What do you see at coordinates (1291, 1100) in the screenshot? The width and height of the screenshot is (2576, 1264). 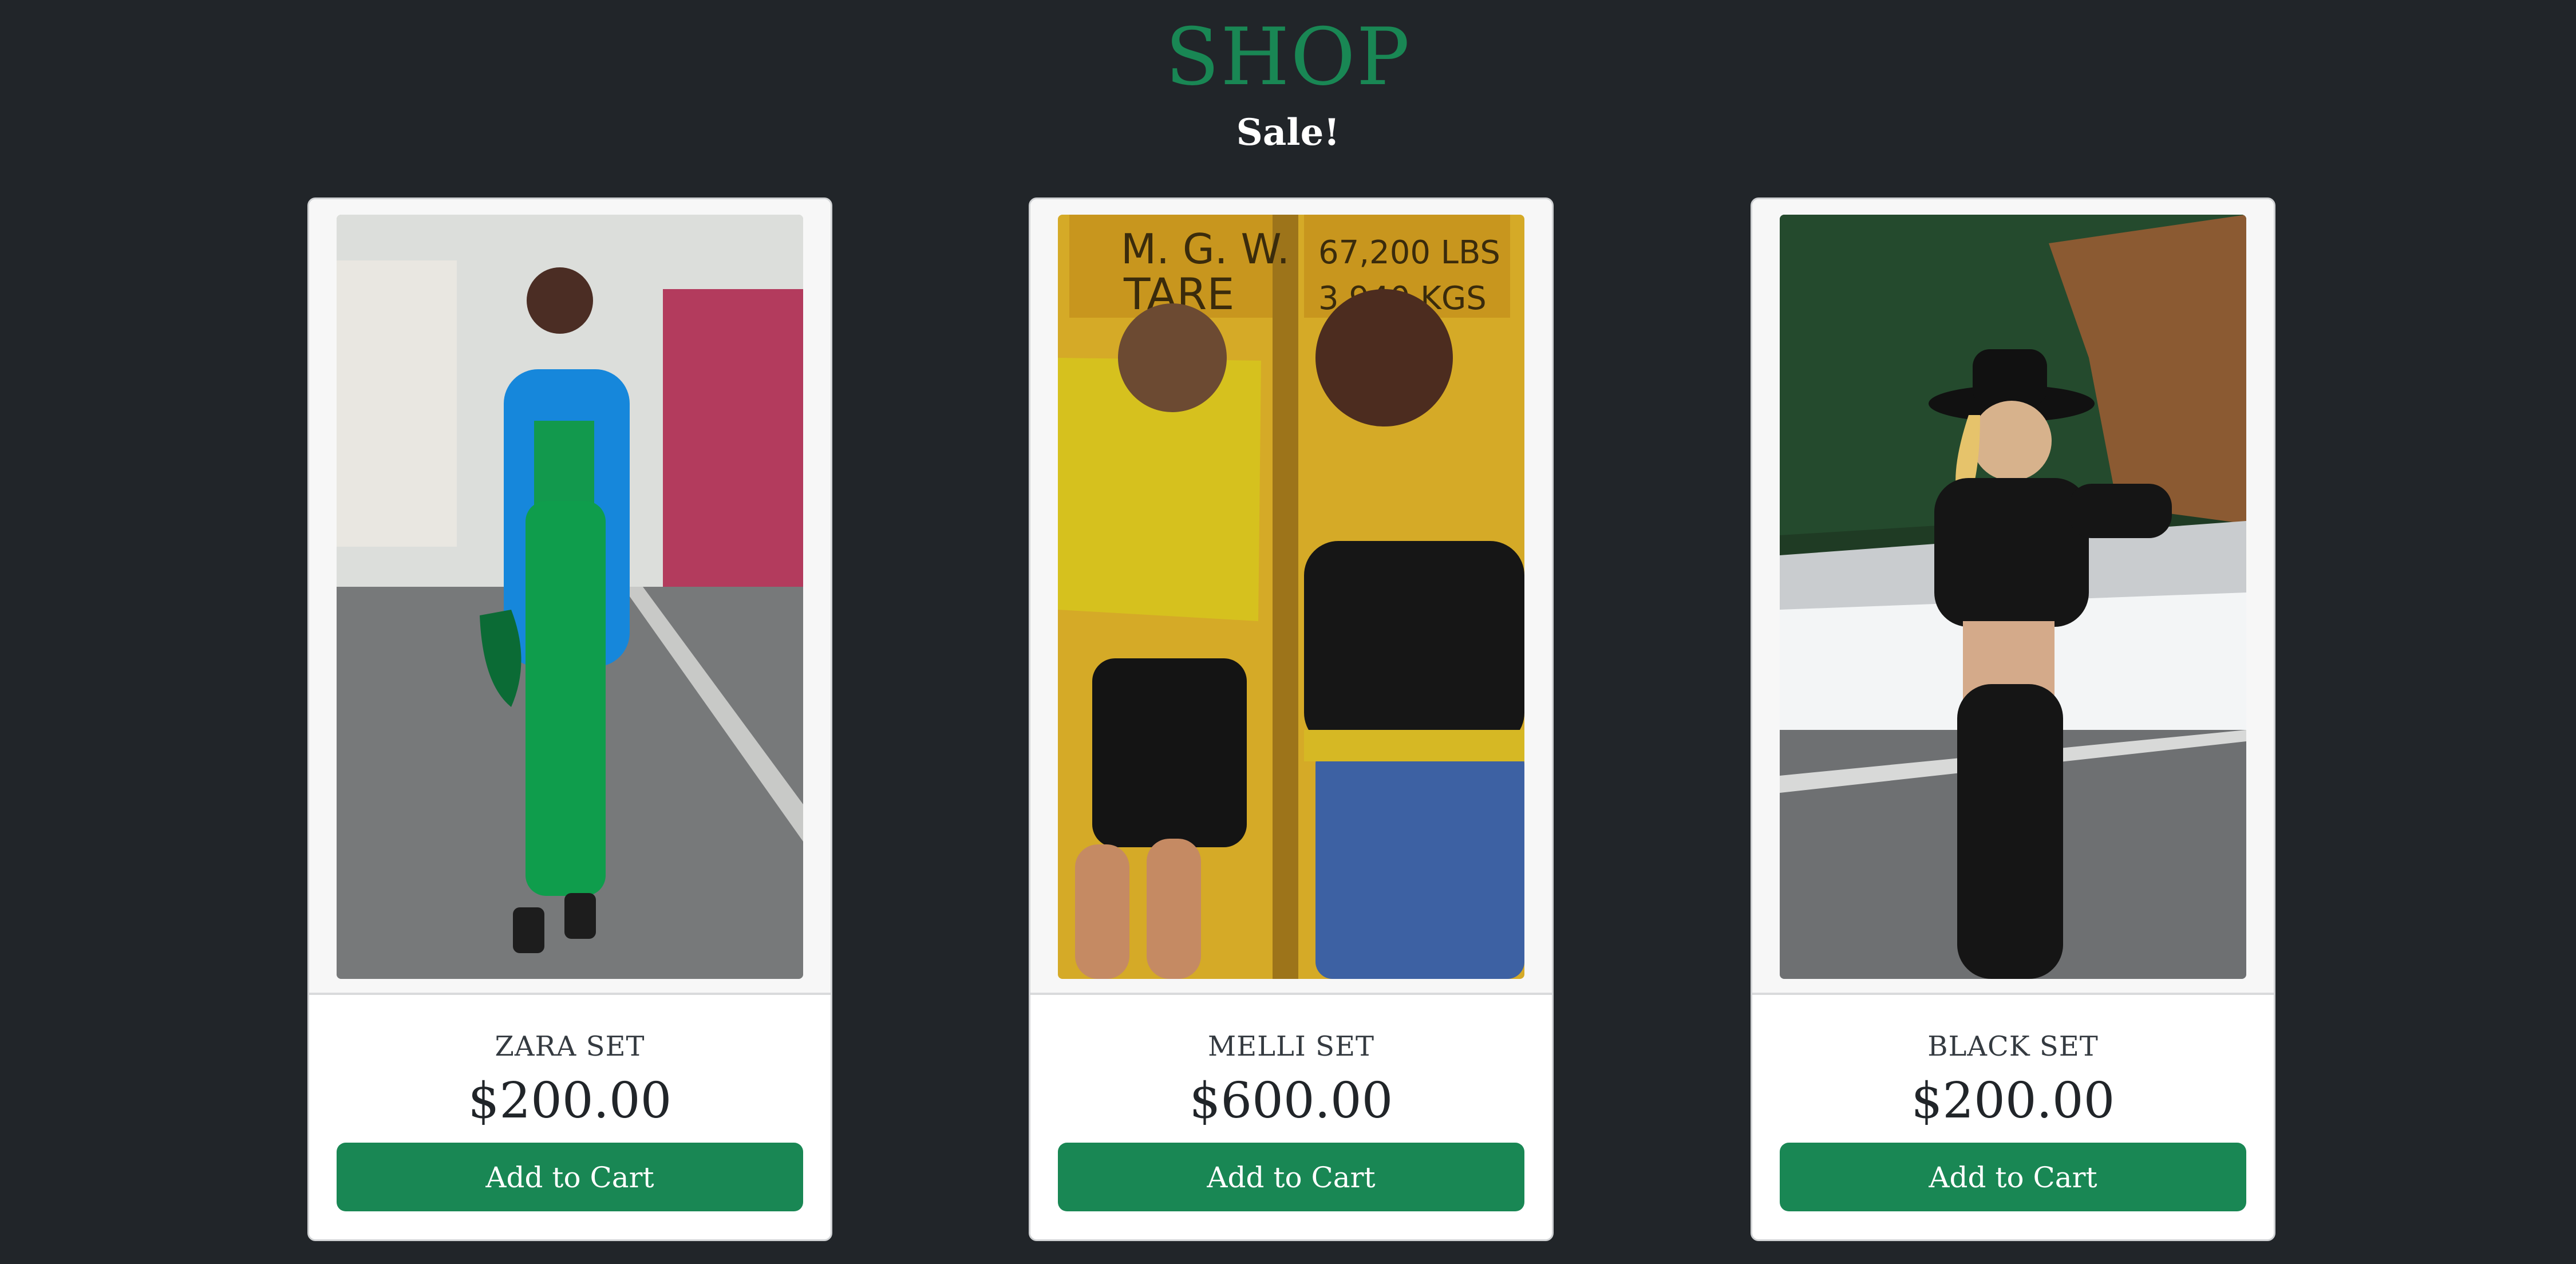 I see `product-price: $600.00` at bounding box center [1291, 1100].